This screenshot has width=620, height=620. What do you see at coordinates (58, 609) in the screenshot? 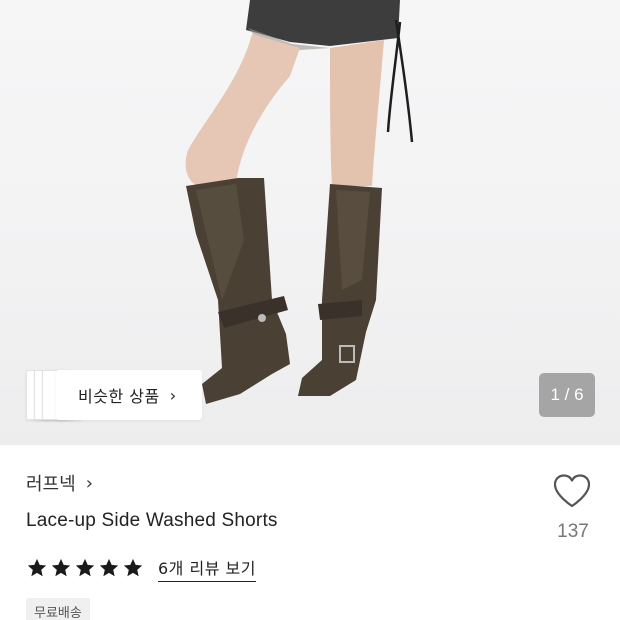
I see `free-shipping-badge: 무료배송` at bounding box center [58, 609].